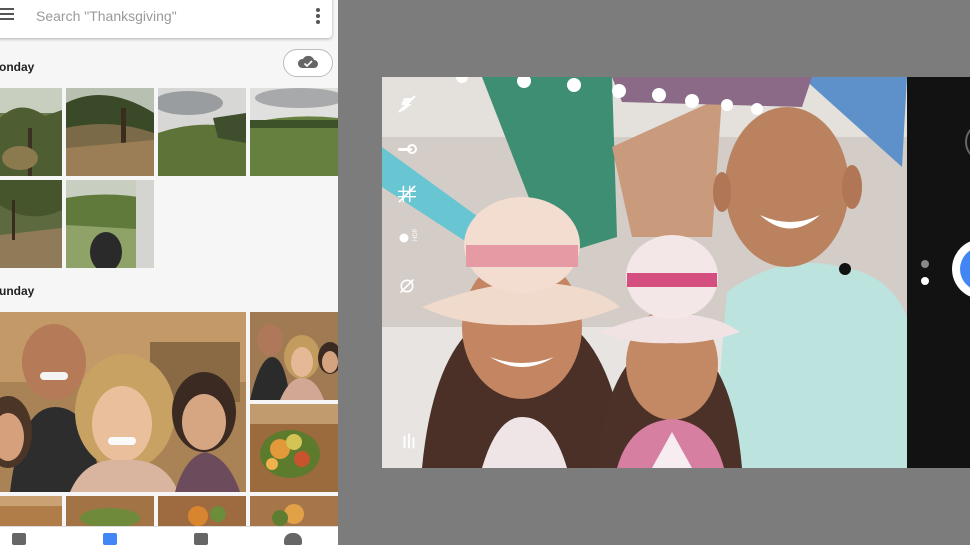 This screenshot has height=545, width=970. Describe the element at coordinates (407, 194) in the screenshot. I see `grid-off-icon` at that location.